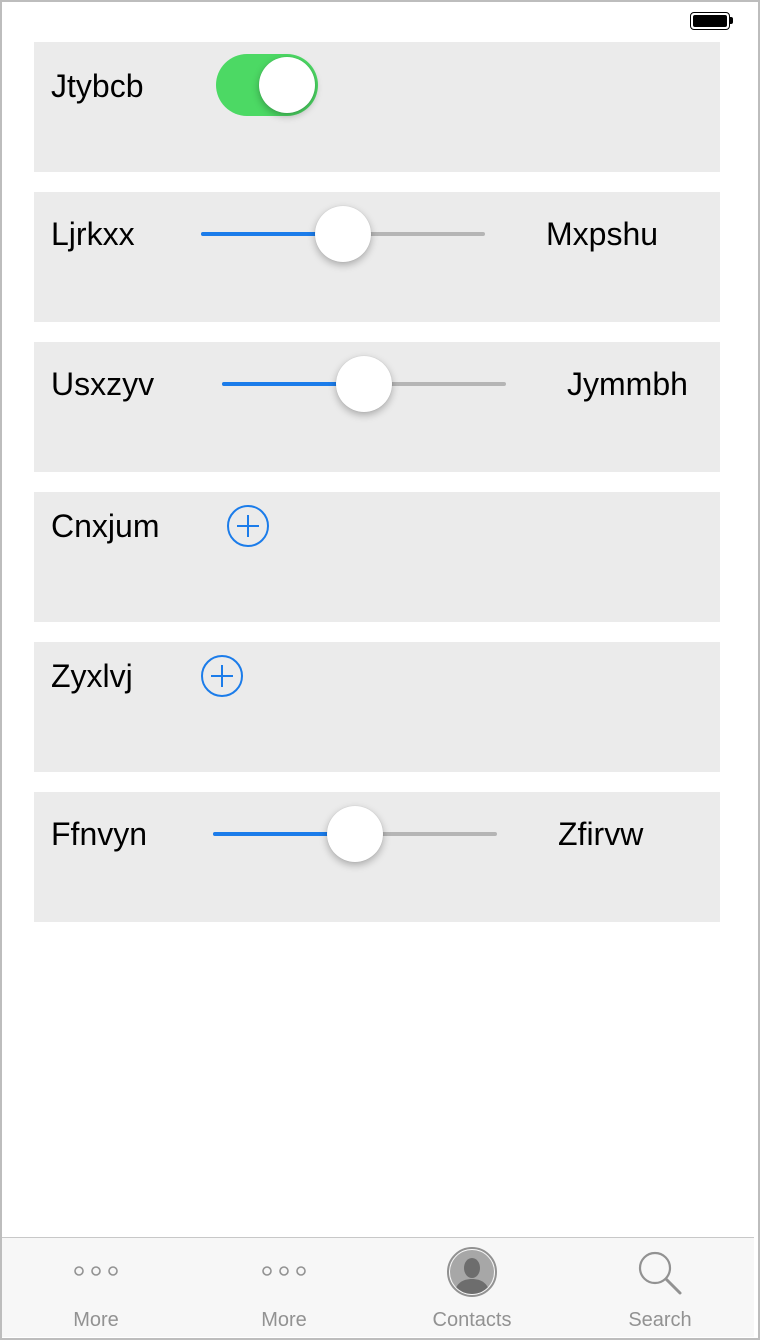 The height and width of the screenshot is (1340, 760). What do you see at coordinates (472, 1272) in the screenshot?
I see `contacts-icon` at bounding box center [472, 1272].